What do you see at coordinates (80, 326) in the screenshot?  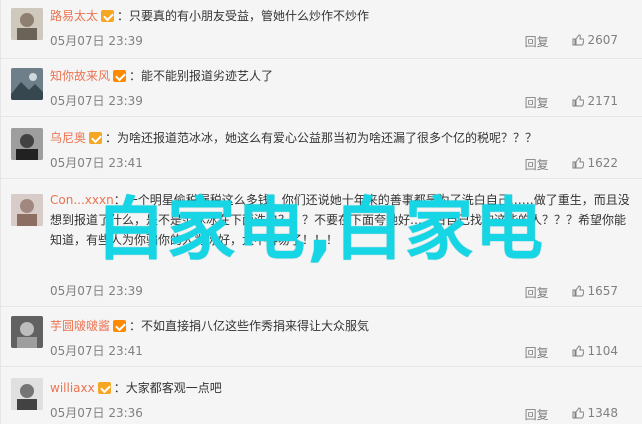 I see `username: 芋圆啵啵酱` at bounding box center [80, 326].